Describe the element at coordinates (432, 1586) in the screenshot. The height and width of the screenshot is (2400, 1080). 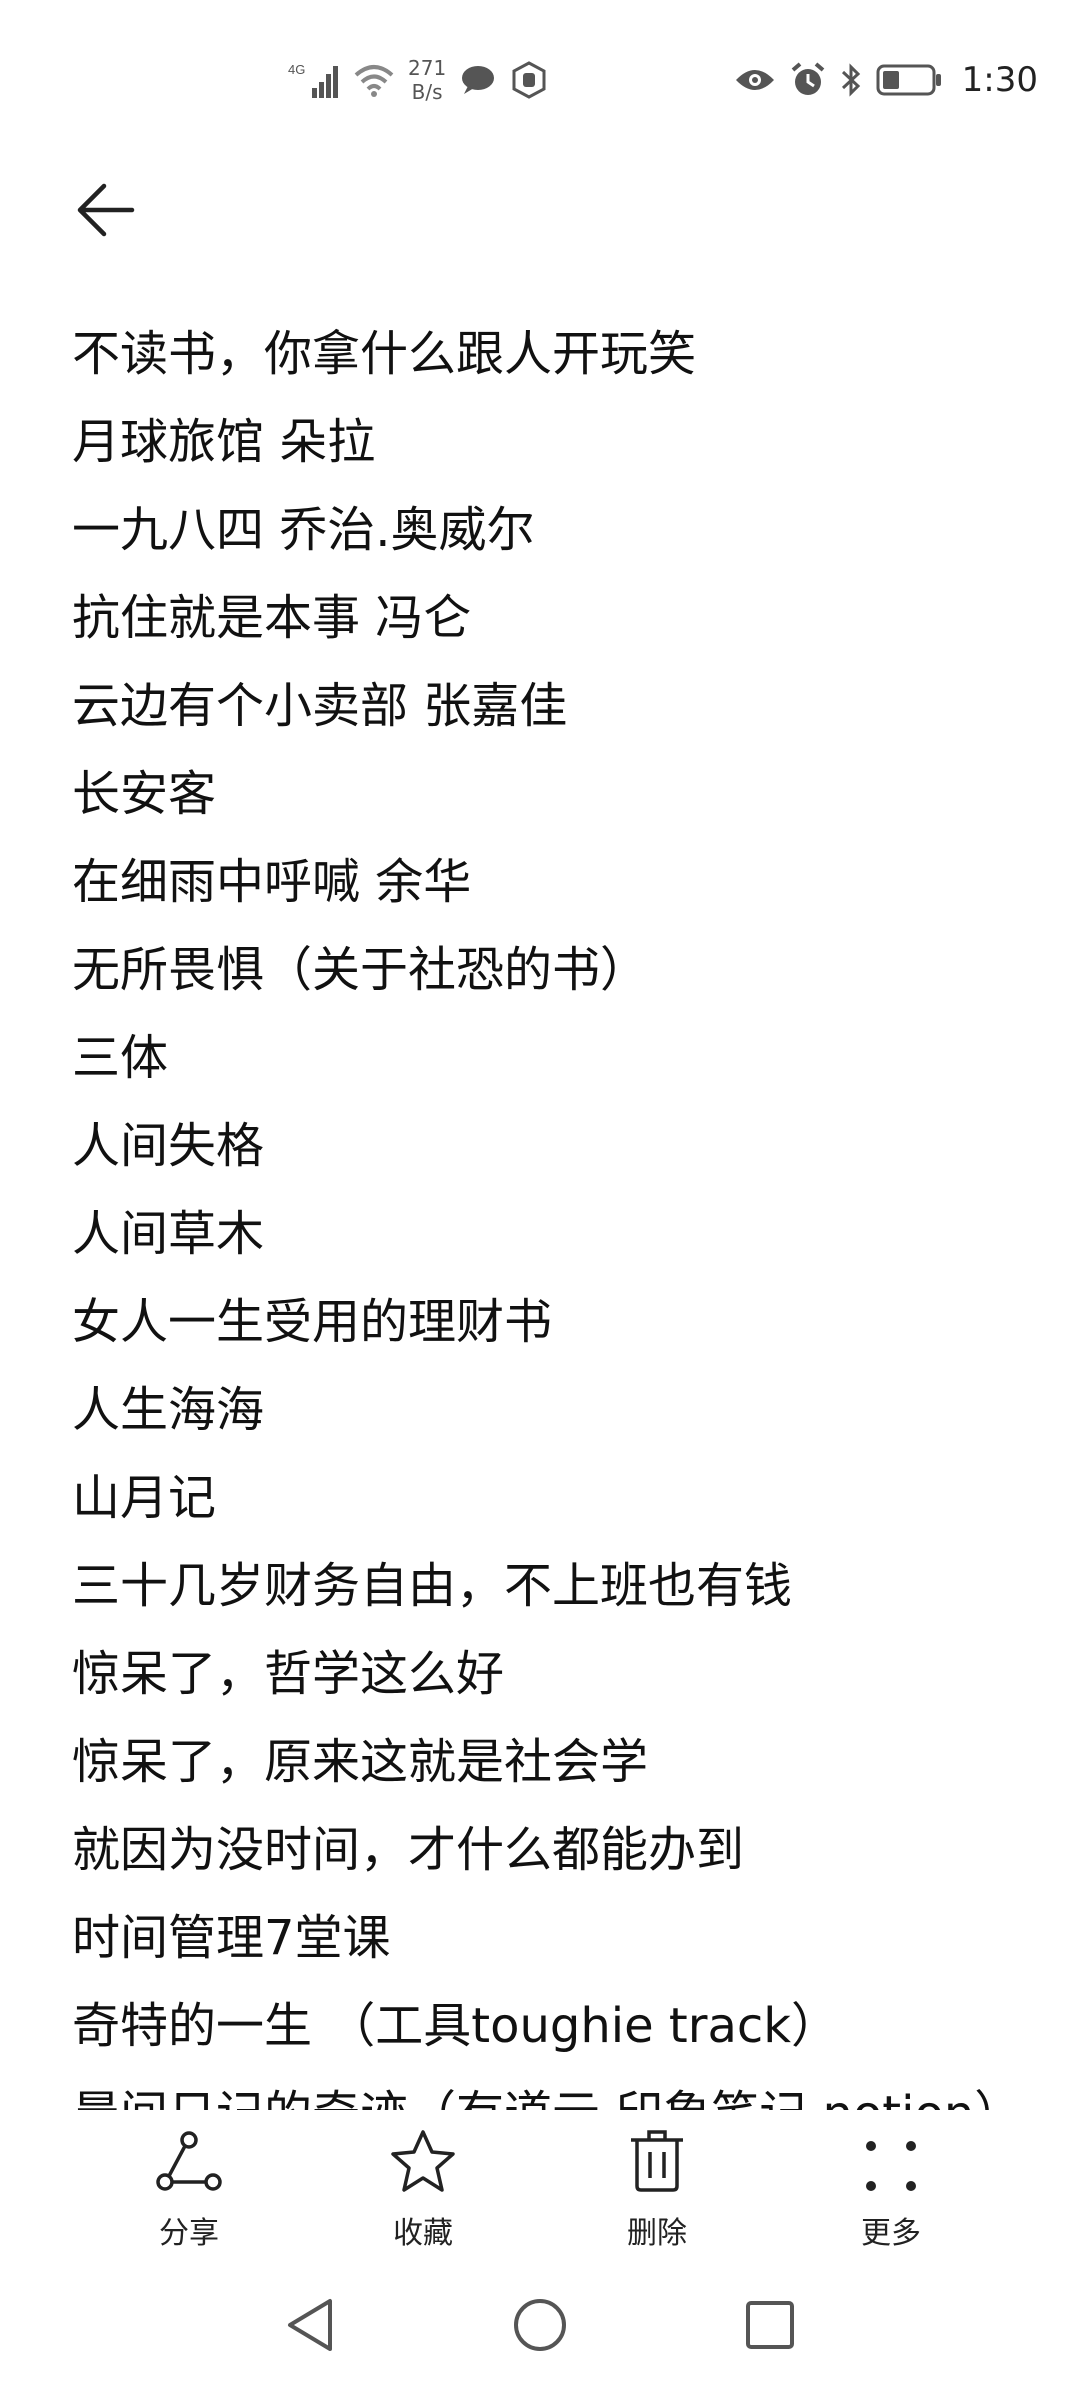
I see `note-line: 三十几岁财务自由，不上班也有钱` at that location.